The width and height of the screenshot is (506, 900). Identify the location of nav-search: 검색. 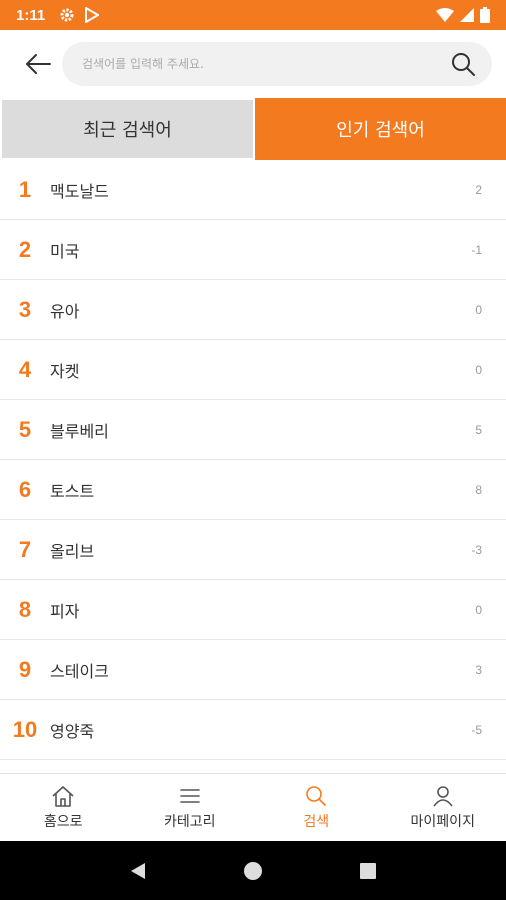
(316, 808).